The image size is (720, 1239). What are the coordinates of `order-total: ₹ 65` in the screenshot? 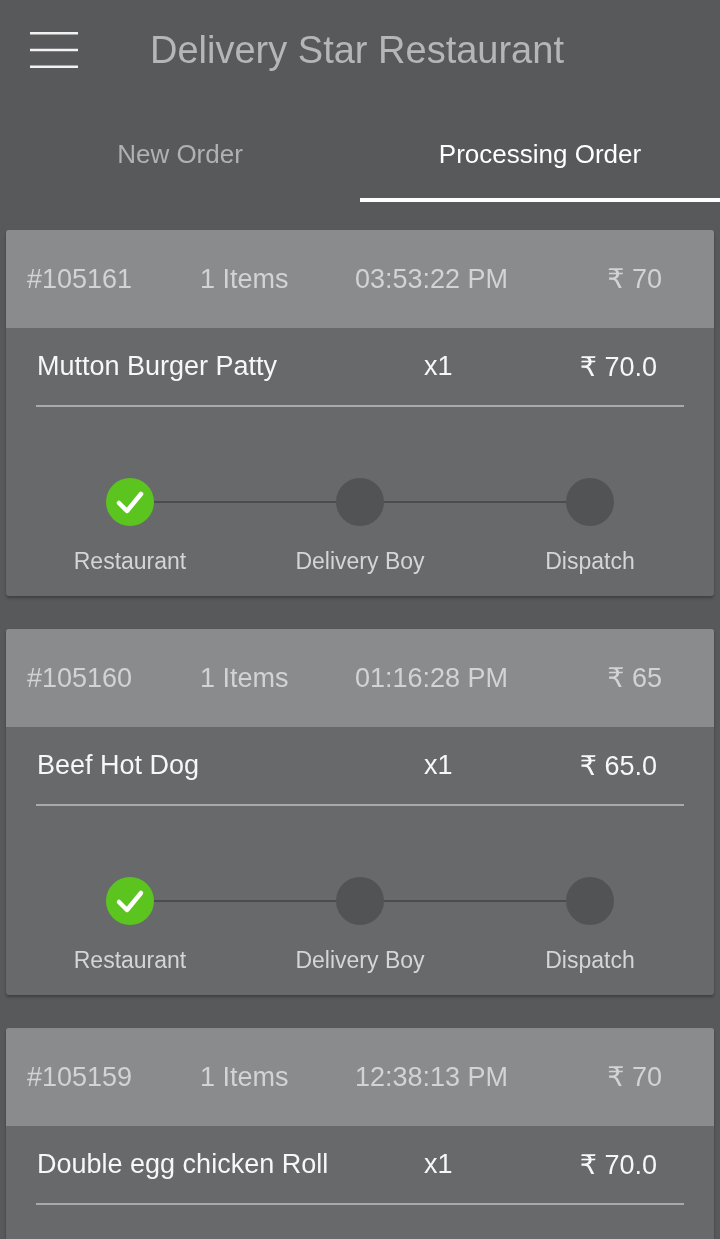 It's located at (634, 678).